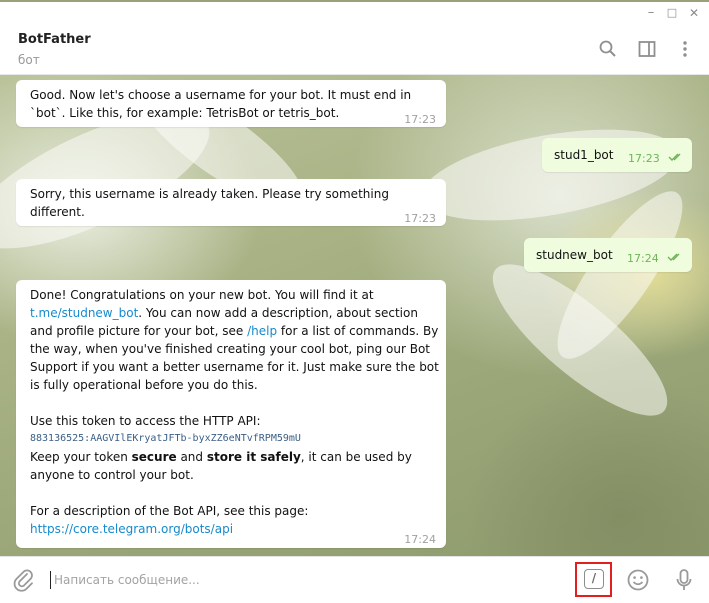  I want to click on microphone-icon, so click(684, 580).